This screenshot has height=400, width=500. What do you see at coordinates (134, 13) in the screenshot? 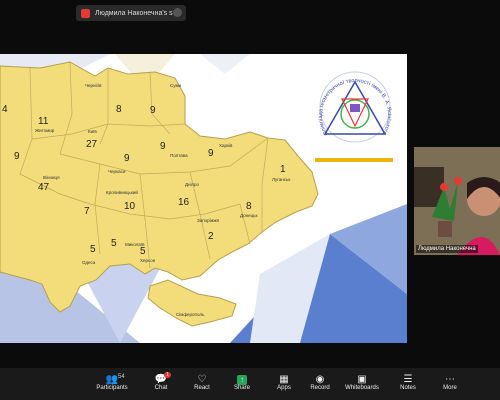
I see `share-label: Людмила Наконечна's screen` at bounding box center [134, 13].